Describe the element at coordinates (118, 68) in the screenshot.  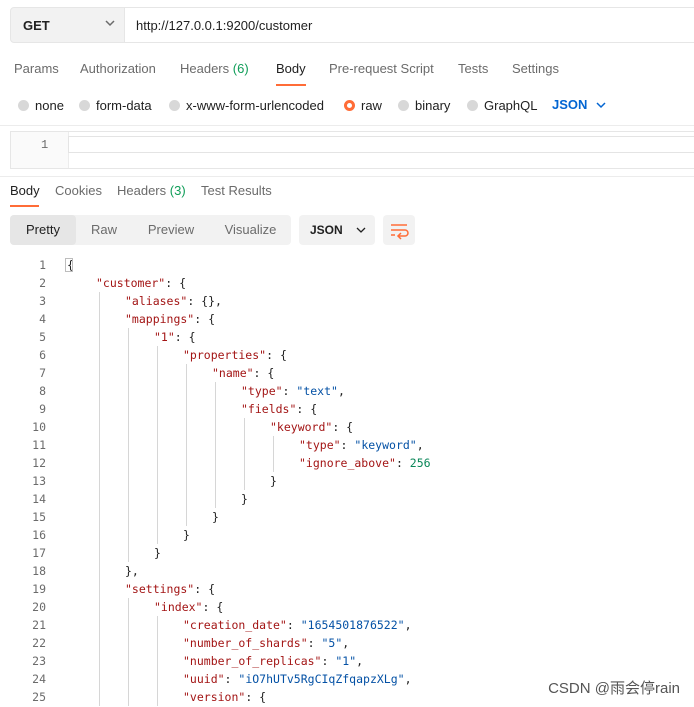
I see `tab-authorization: Authorization` at that location.